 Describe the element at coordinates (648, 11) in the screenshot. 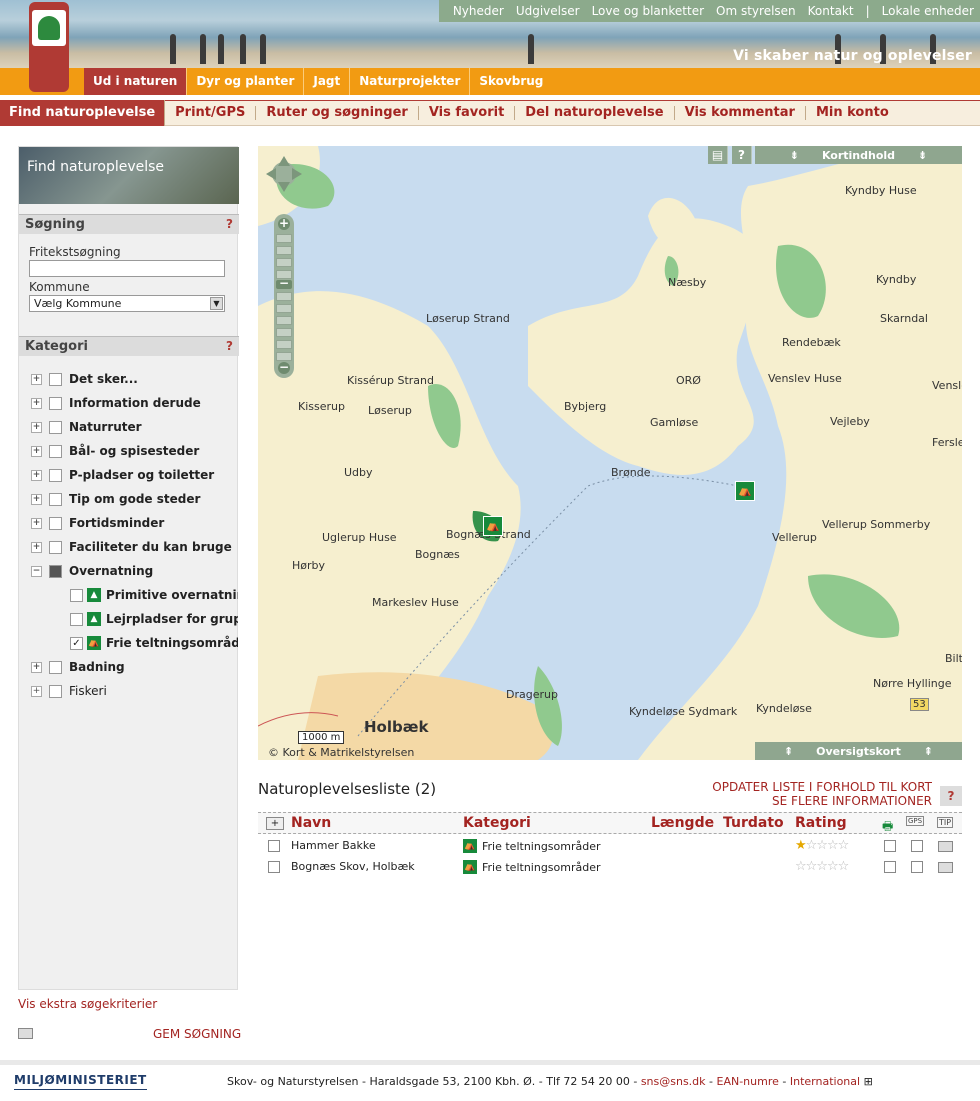

I see `top-nav-item: Love og blanketter` at that location.